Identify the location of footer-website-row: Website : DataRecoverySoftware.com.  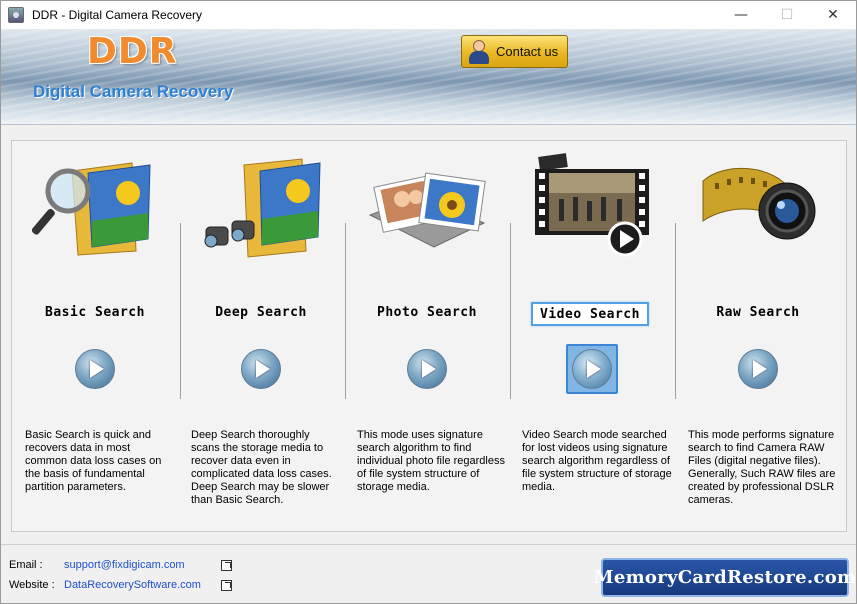
(120, 585).